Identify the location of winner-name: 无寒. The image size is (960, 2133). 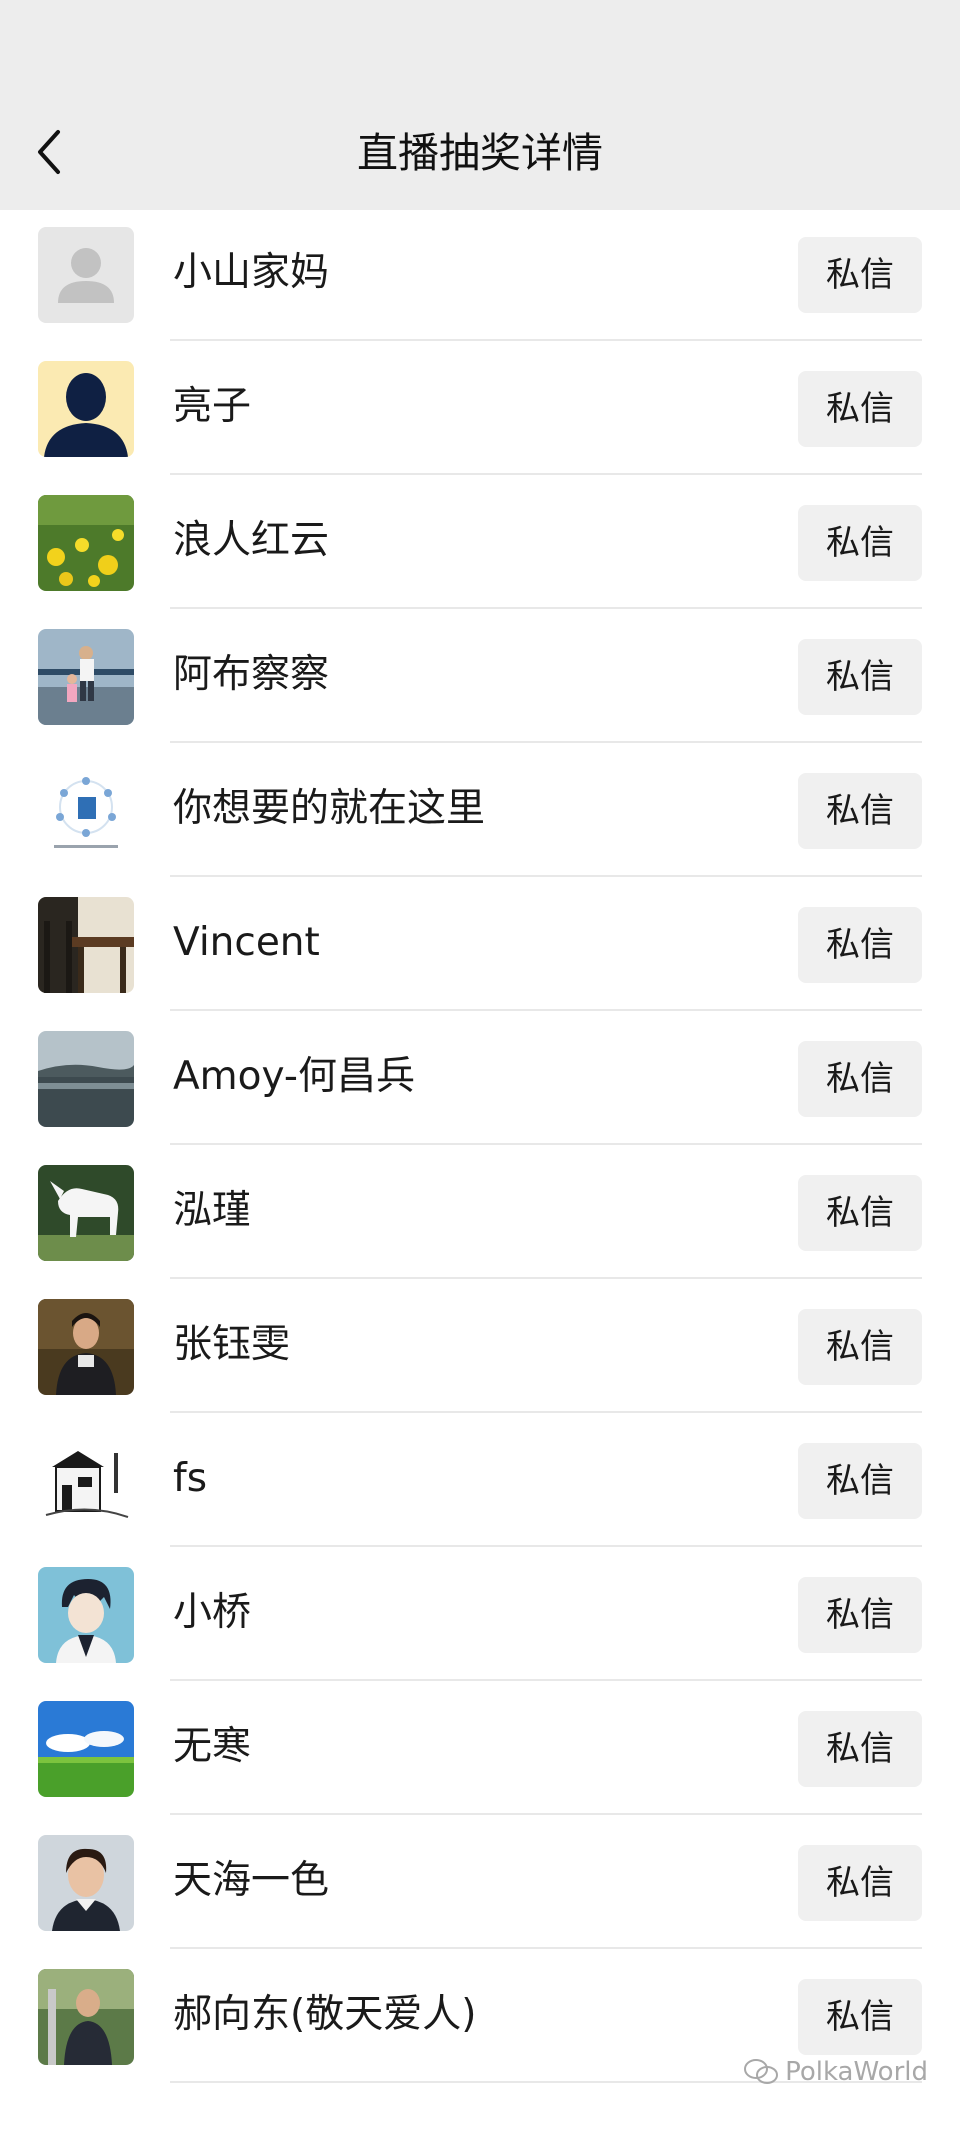
(212, 1746).